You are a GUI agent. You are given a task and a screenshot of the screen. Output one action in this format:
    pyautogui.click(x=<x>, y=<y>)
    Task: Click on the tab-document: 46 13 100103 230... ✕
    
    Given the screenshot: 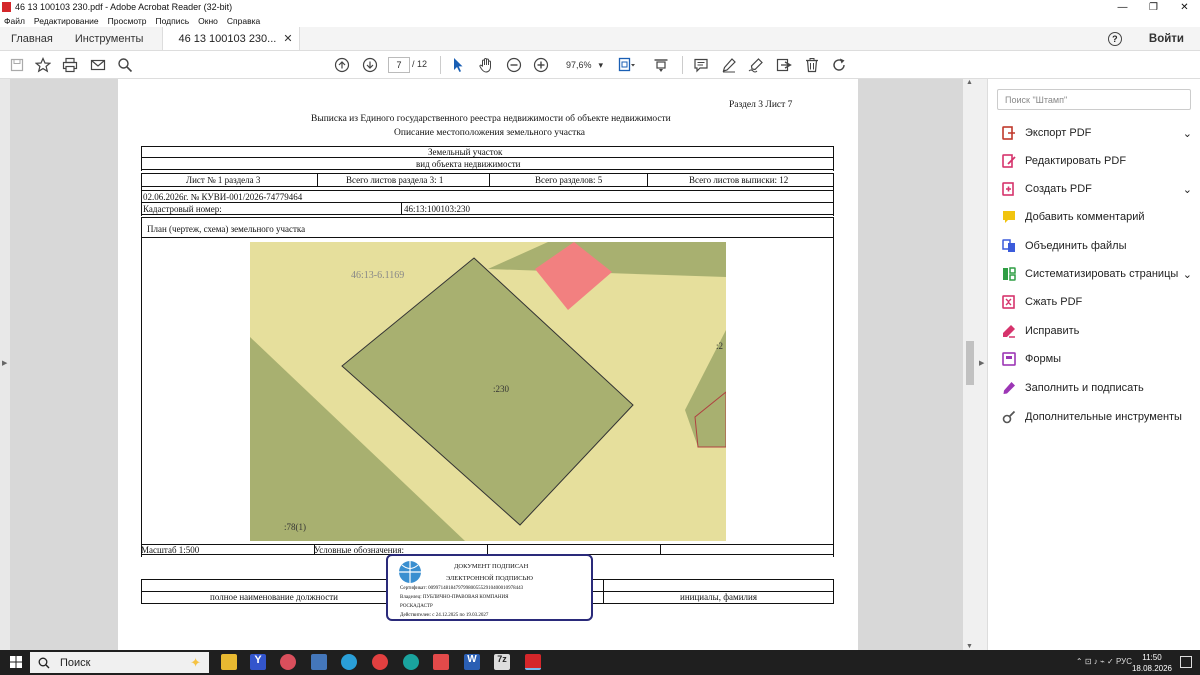 What is the action you would take?
    pyautogui.click(x=231, y=38)
    